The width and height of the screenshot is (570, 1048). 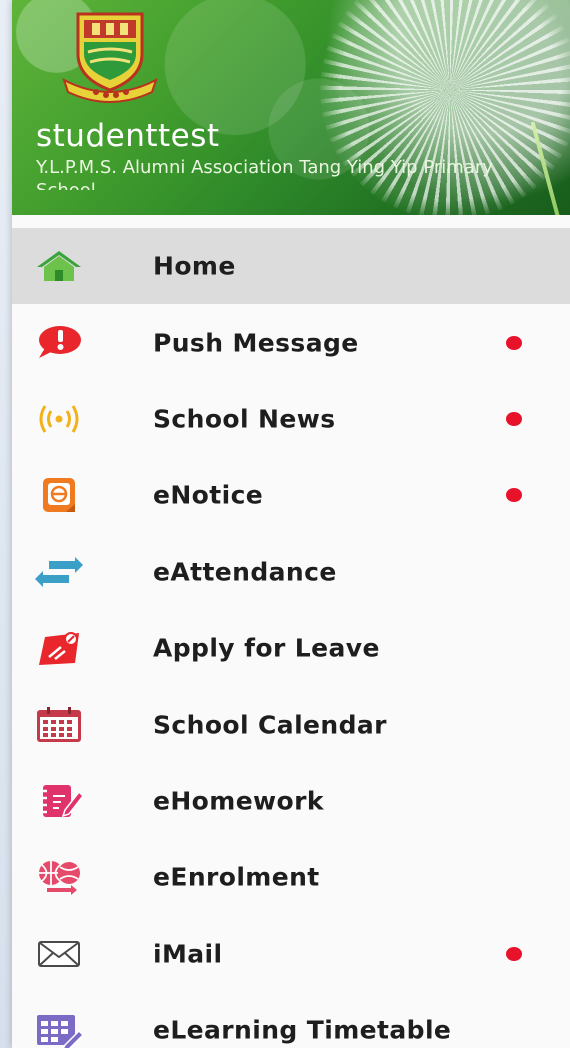 I want to click on enrolment-icon, so click(x=59, y=877).